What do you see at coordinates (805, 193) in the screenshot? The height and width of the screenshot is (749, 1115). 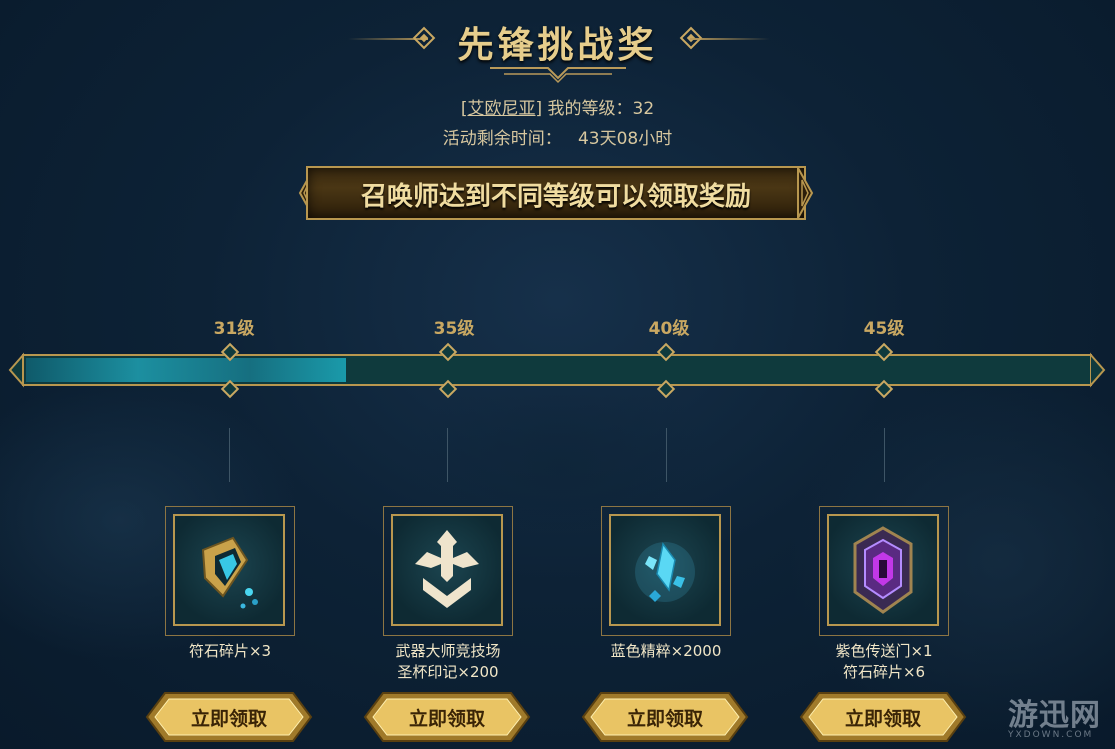 I see `banner-end-right-icon` at bounding box center [805, 193].